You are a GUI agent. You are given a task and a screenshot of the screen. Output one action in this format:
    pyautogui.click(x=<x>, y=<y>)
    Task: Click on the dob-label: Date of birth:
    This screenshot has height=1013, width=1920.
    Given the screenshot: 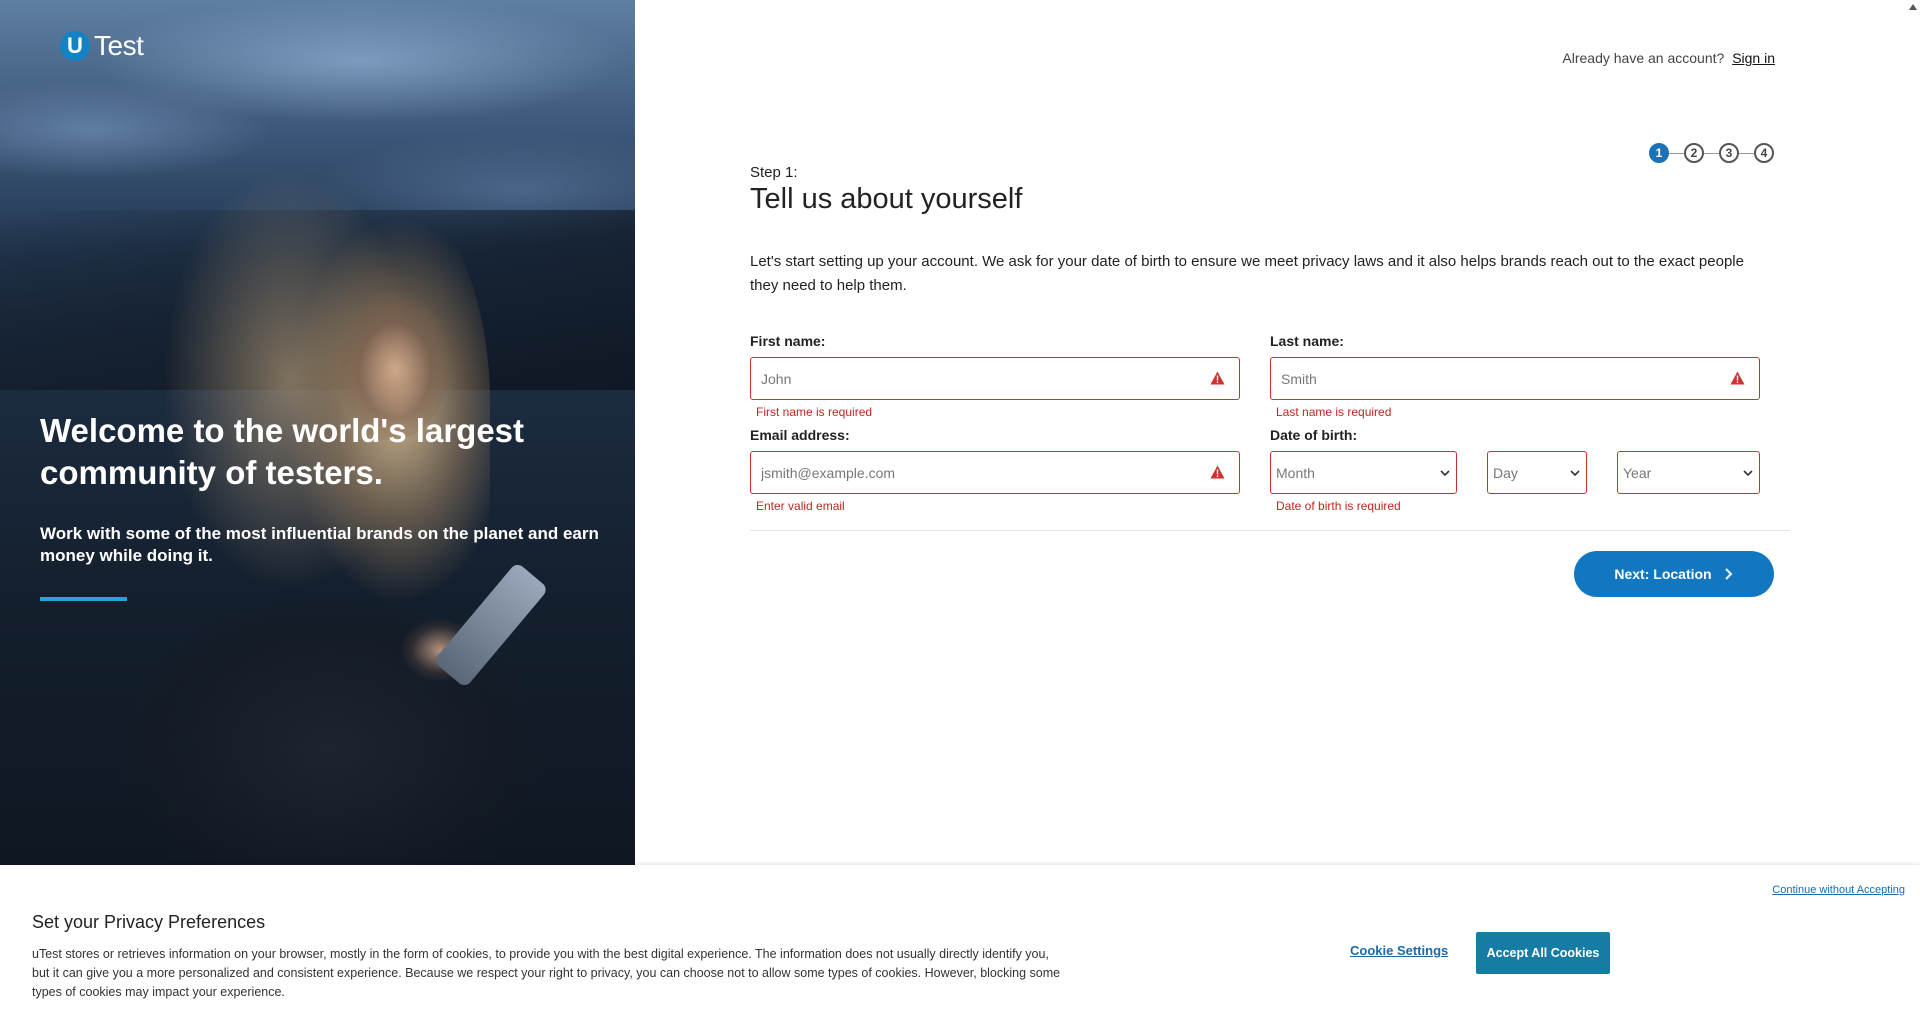 What is the action you would take?
    pyautogui.click(x=1314, y=435)
    